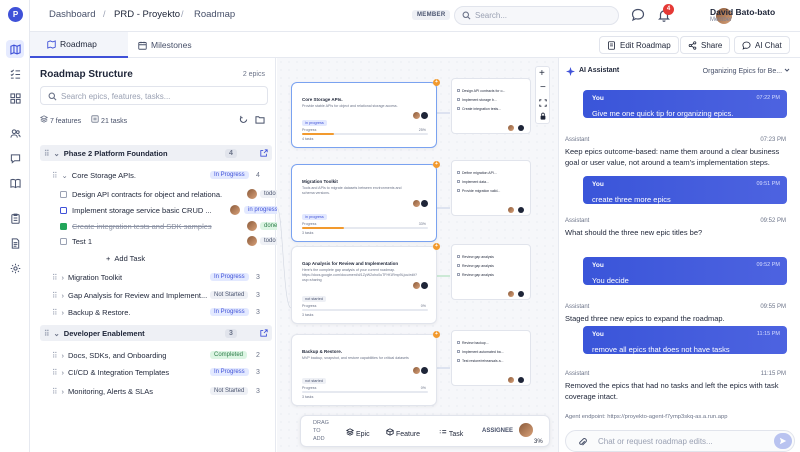 This screenshot has height=452, width=800. I want to click on add-epic-button: Epic, so click(357, 433).